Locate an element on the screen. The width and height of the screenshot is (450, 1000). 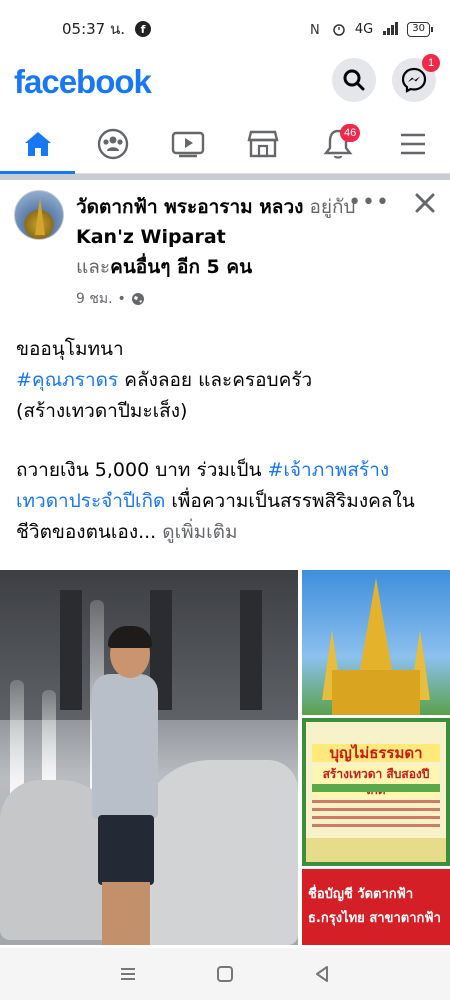
status-icons: N 4G 30 is located at coordinates (371, 29).